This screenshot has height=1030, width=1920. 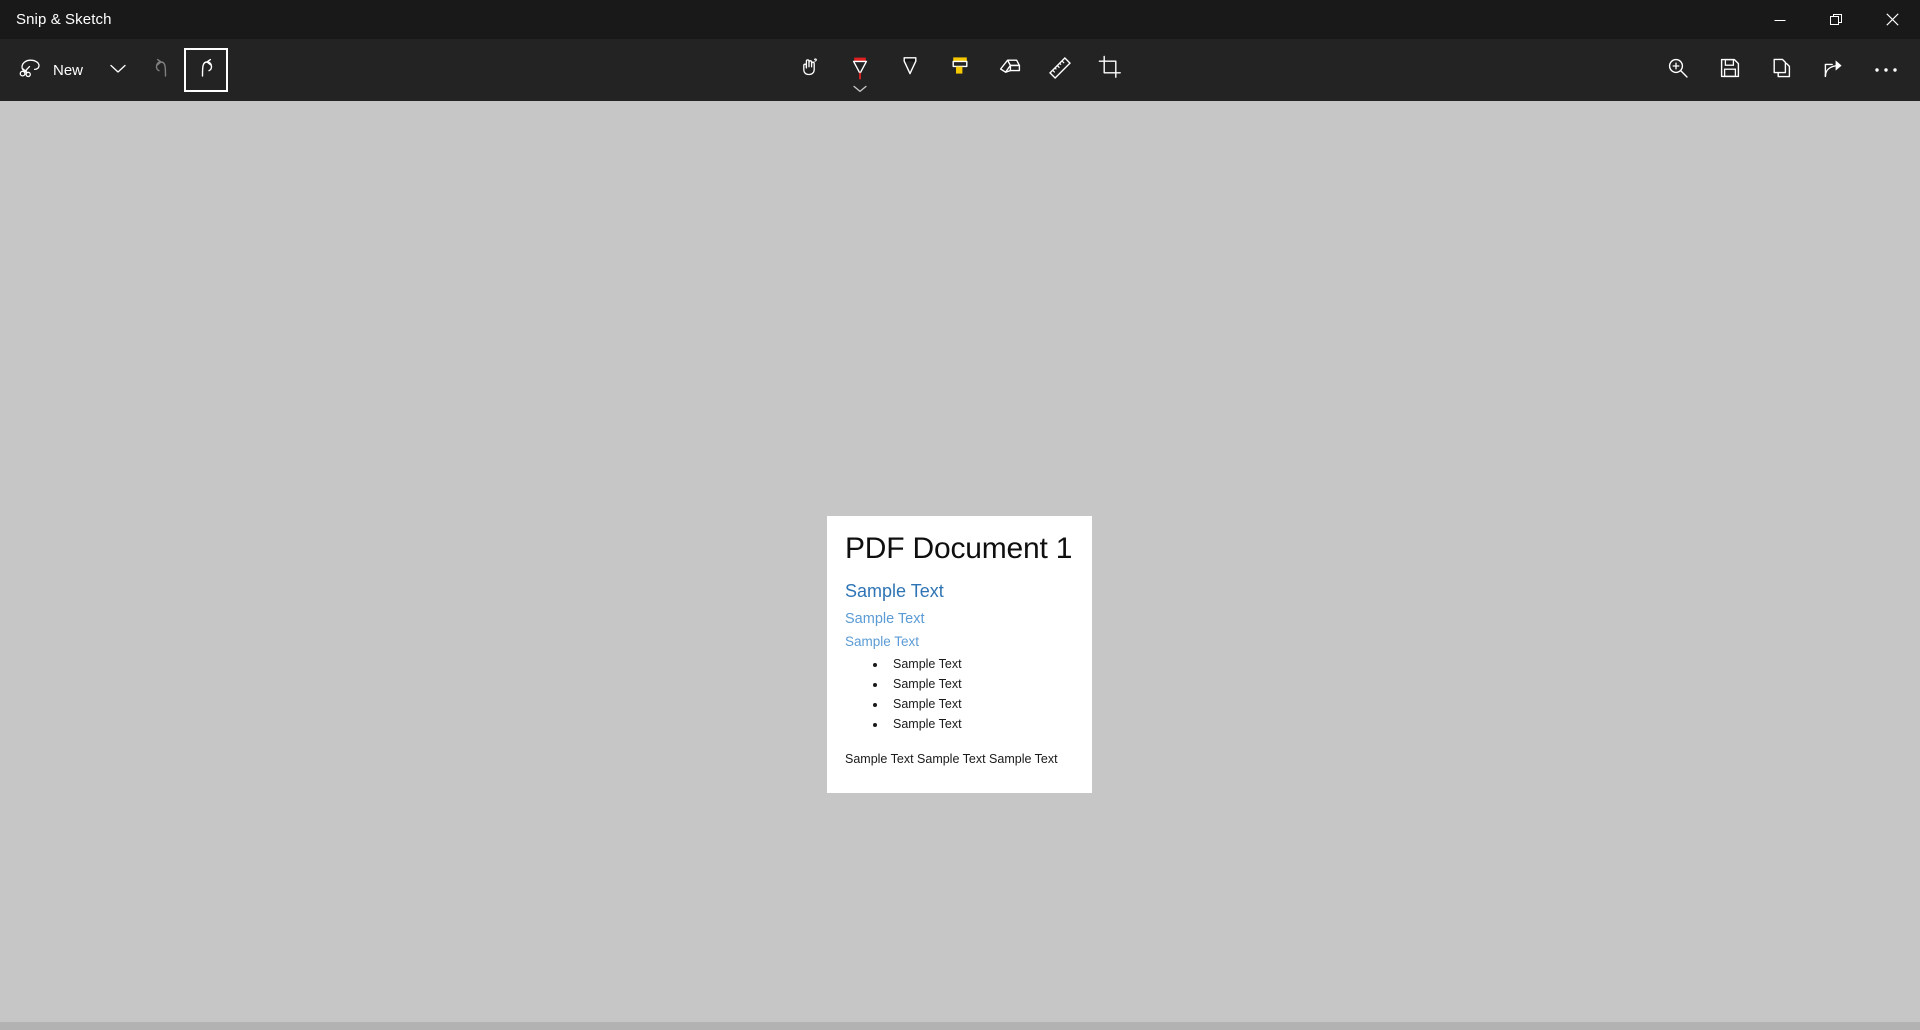 I want to click on new-snip-label: New, so click(x=68, y=70).